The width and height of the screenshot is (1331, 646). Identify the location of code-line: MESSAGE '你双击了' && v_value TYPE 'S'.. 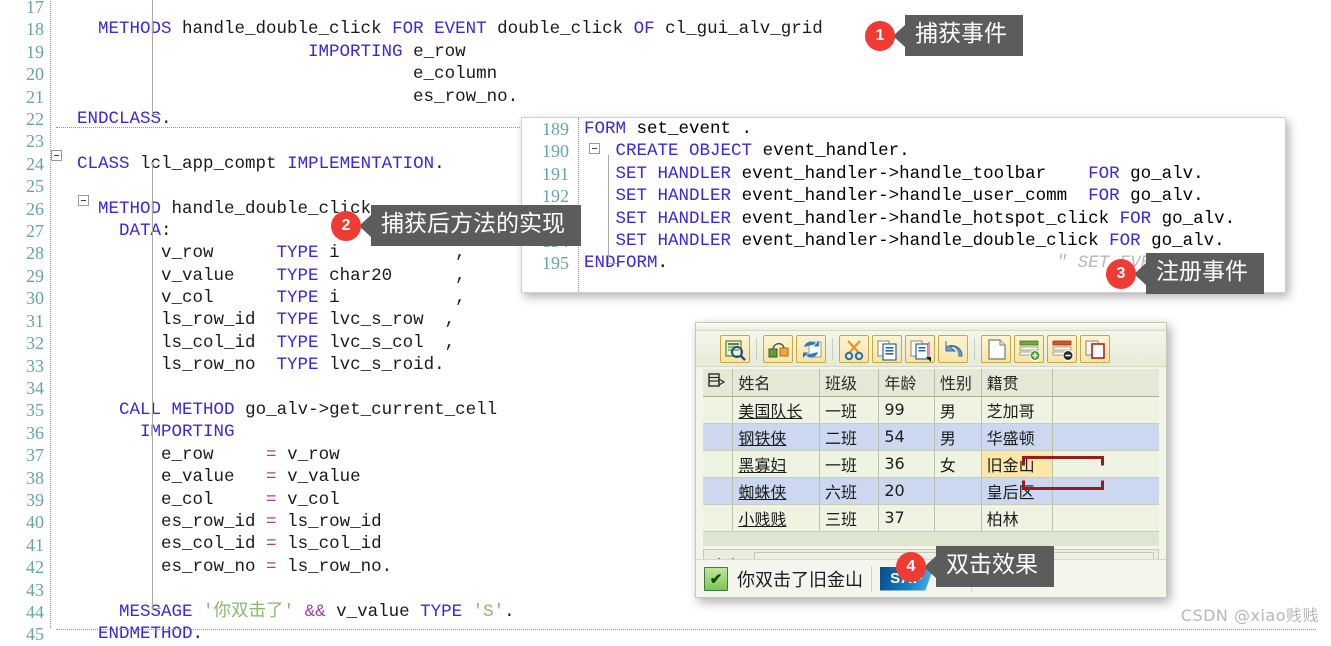
(691, 612).